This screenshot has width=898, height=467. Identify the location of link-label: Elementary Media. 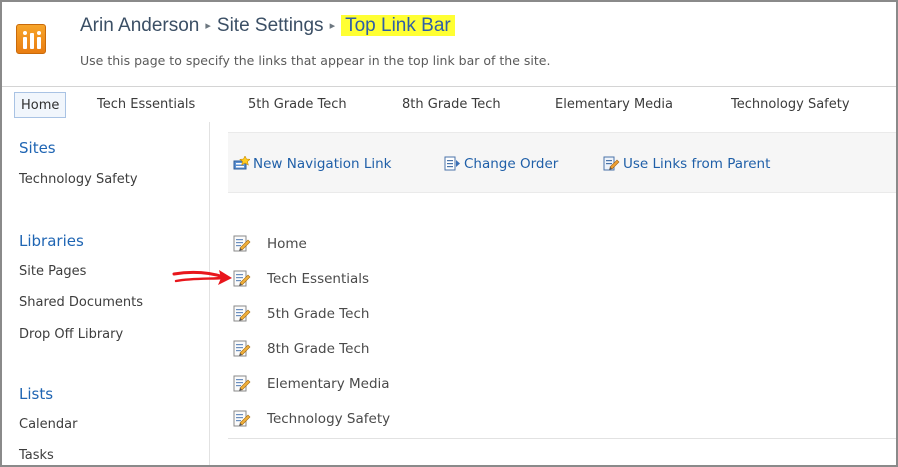
(328, 384).